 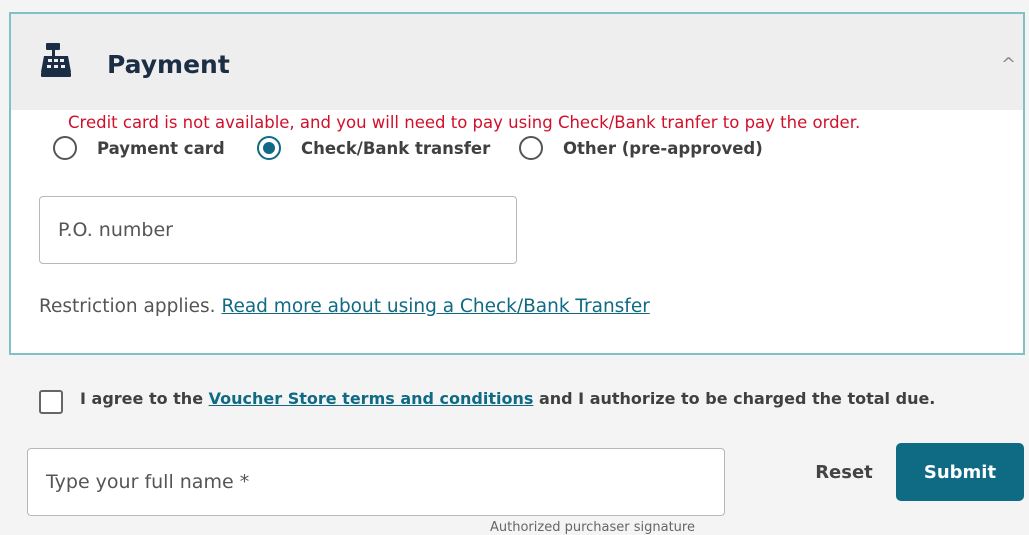 I want to click on reset-button: Reset, so click(x=844, y=472).